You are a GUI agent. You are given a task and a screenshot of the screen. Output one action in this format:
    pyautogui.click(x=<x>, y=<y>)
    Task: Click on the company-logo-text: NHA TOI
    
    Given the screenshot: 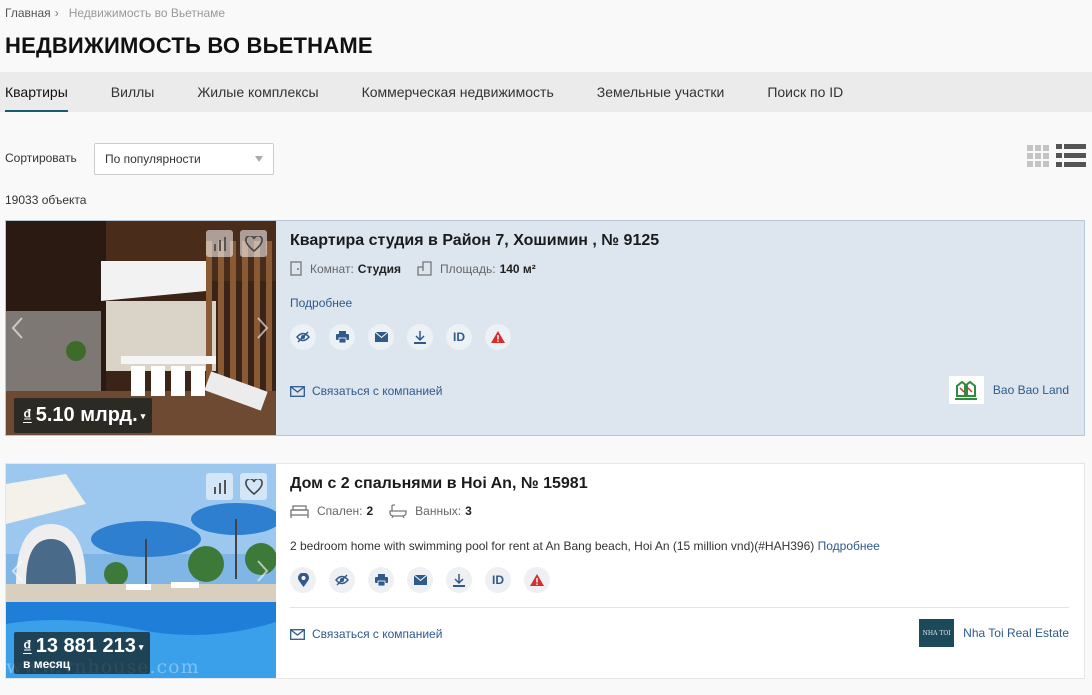 What is the action you would take?
    pyautogui.click(x=936, y=633)
    